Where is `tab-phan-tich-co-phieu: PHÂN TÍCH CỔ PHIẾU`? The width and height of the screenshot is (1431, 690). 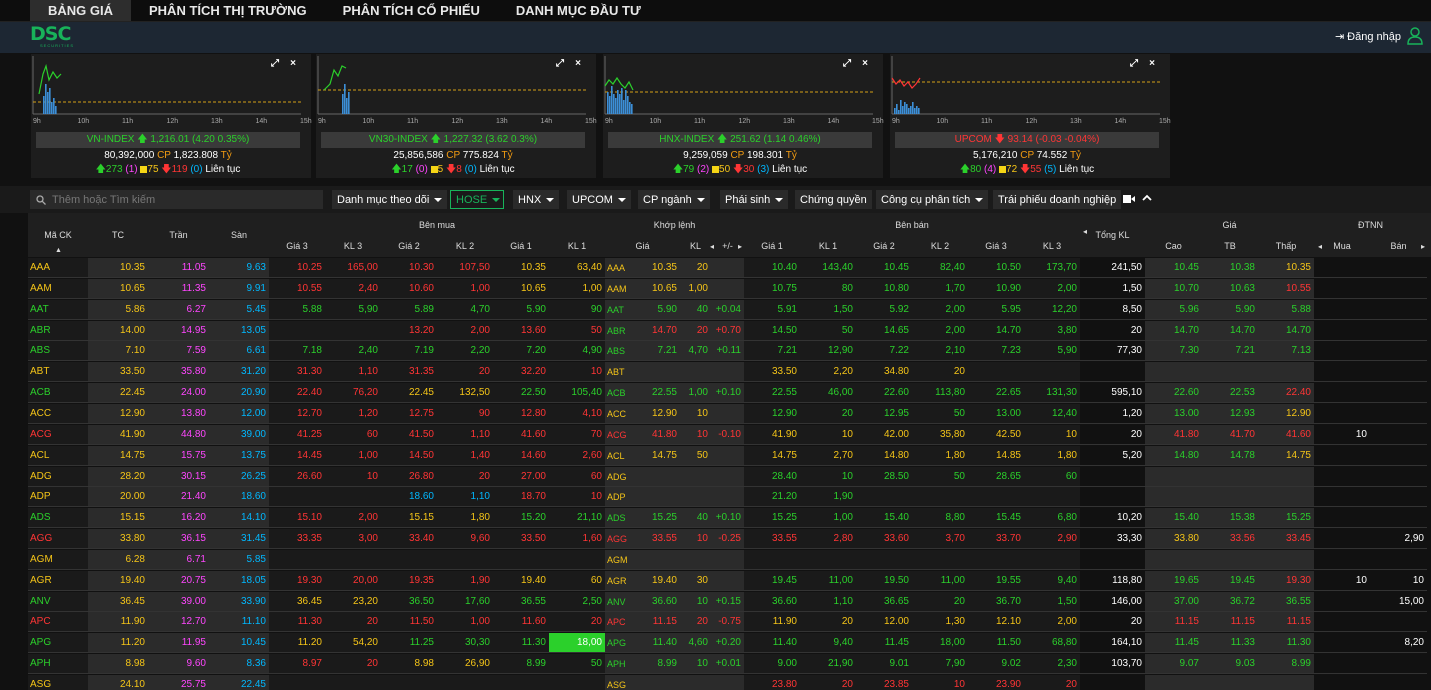
tab-phan-tich-co-phieu: PHÂN TÍCH CỔ PHIẾU is located at coordinates (411, 10).